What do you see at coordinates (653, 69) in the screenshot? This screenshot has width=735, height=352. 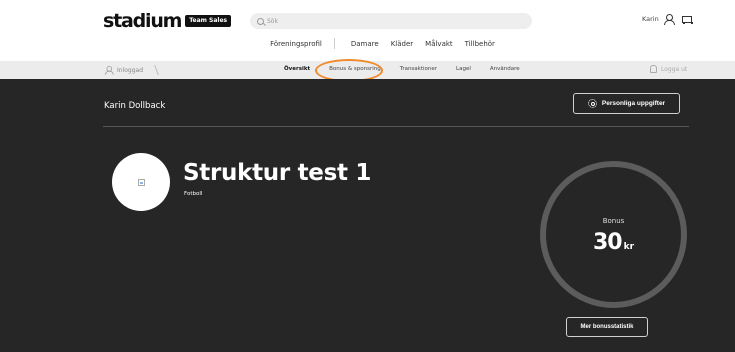 I see `lock-icon` at bounding box center [653, 69].